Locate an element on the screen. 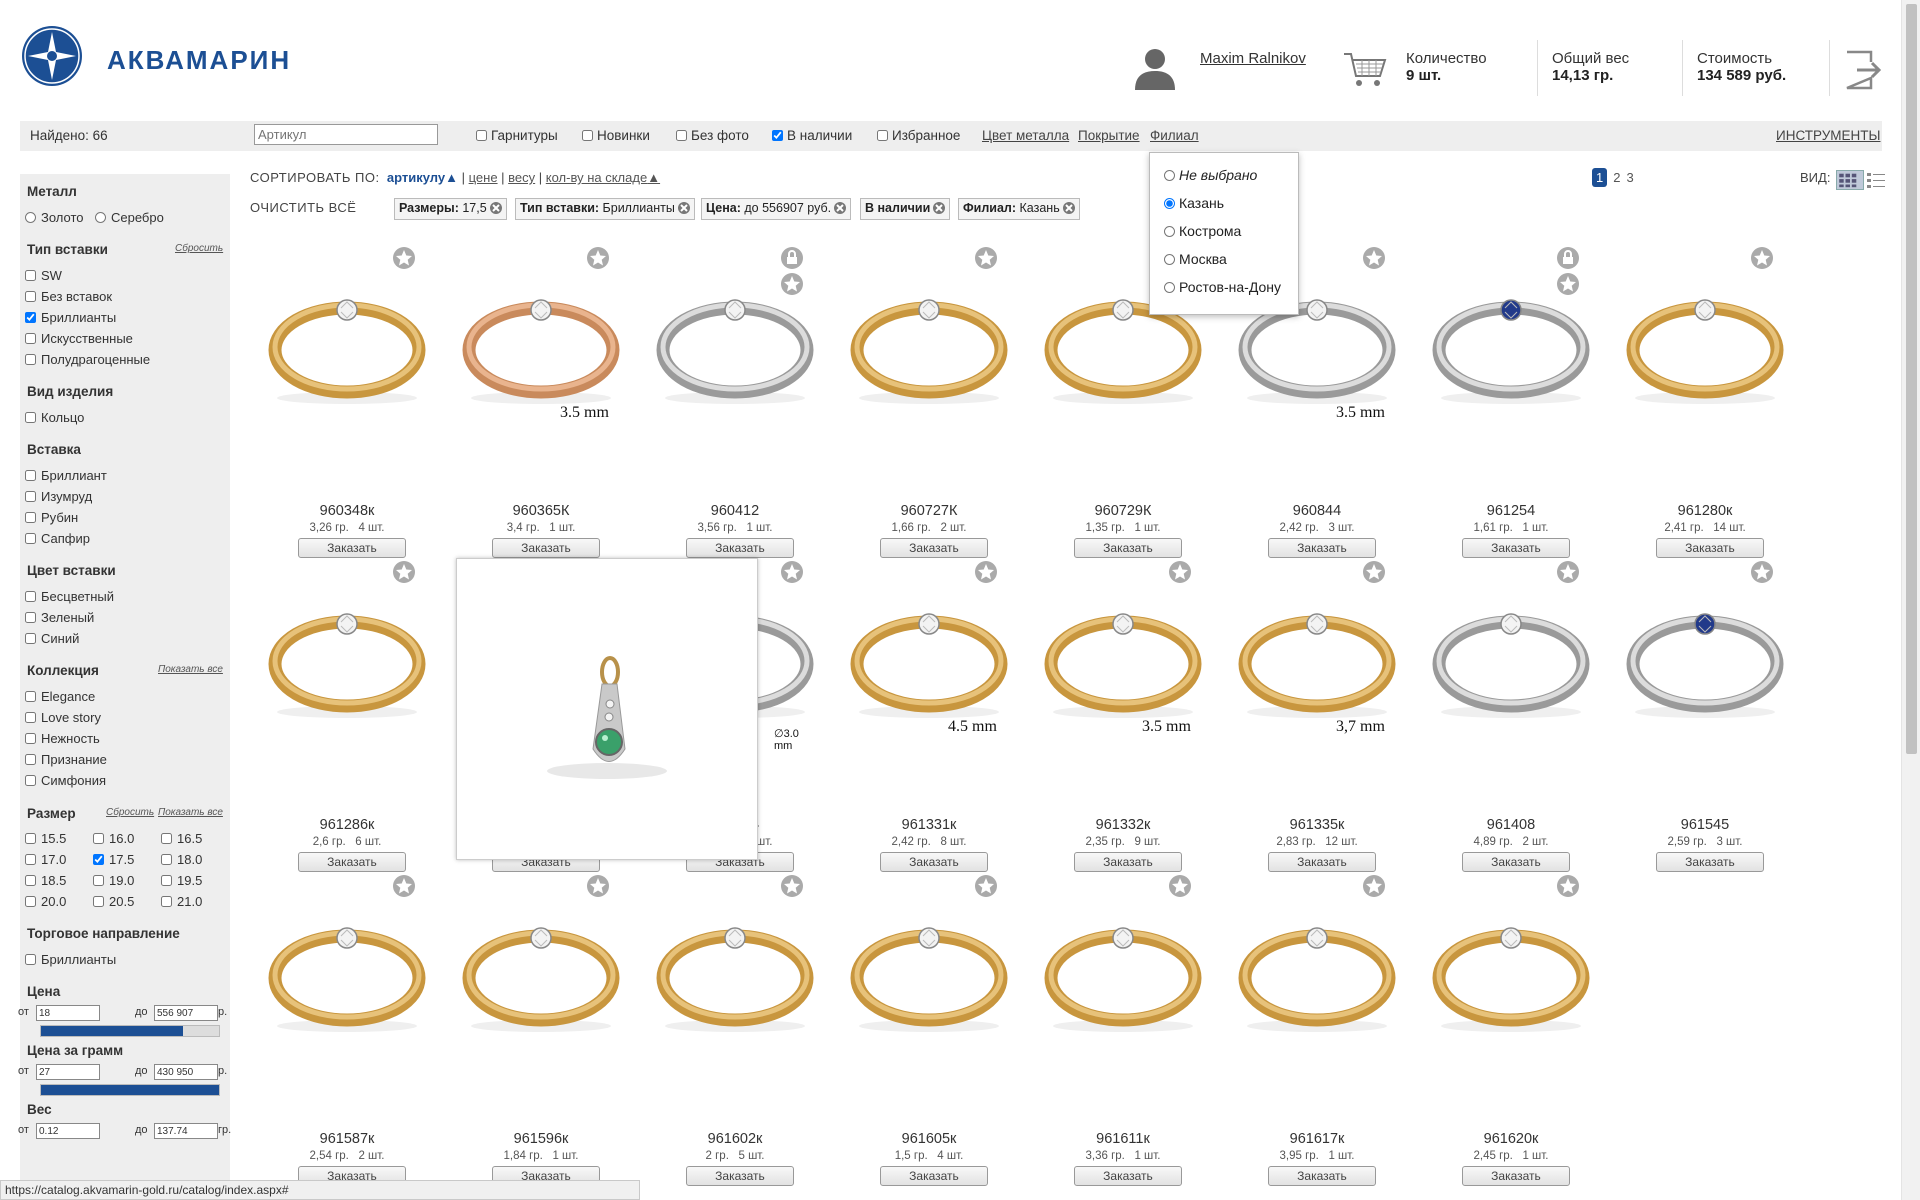 The width and height of the screenshot is (1920, 1200). metal-color-link: Цвет металла is located at coordinates (1025, 135).